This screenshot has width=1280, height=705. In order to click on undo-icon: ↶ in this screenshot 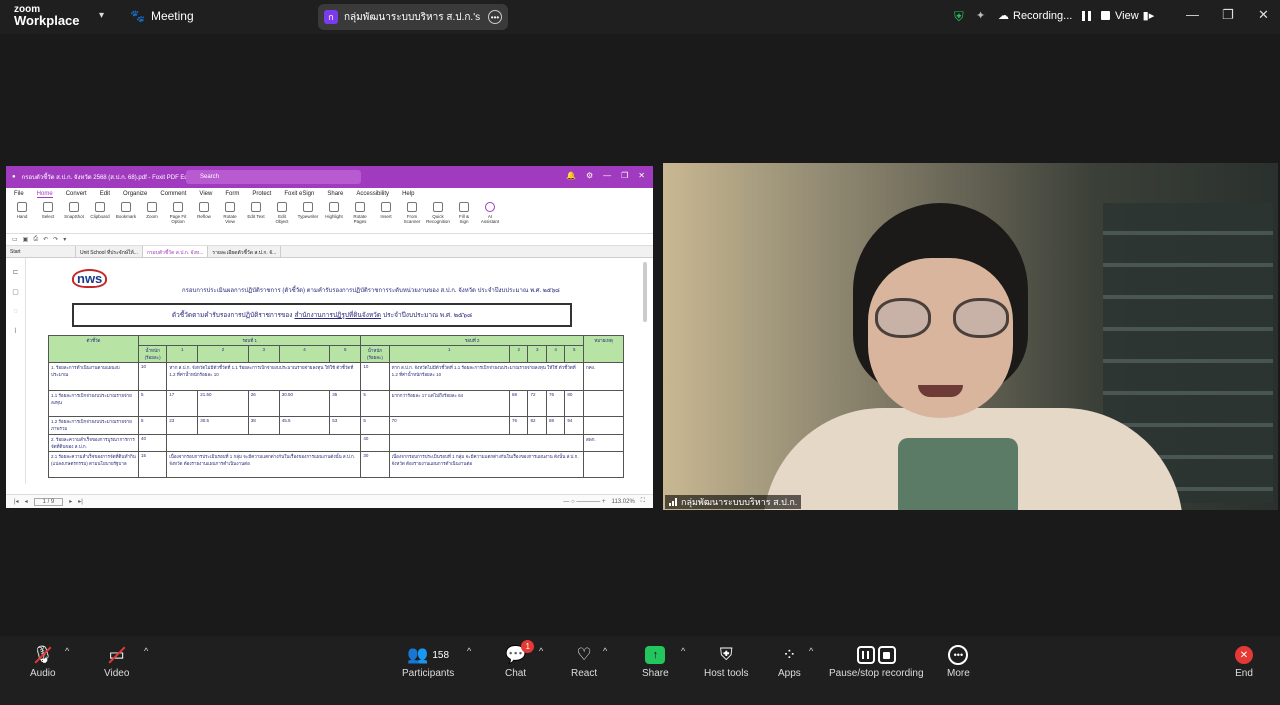, I will do `click(45, 239)`.